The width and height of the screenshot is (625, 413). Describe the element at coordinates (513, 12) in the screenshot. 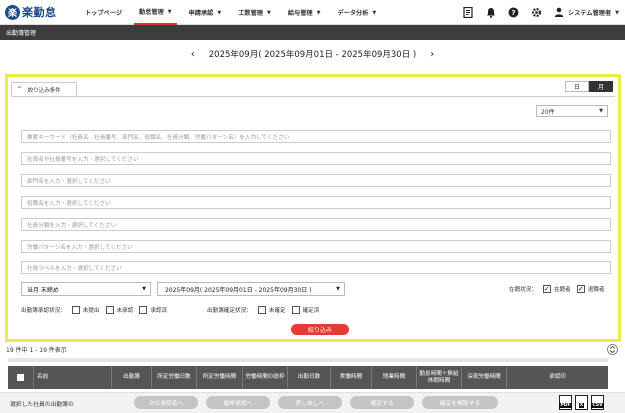

I see `help-icon: ?` at that location.